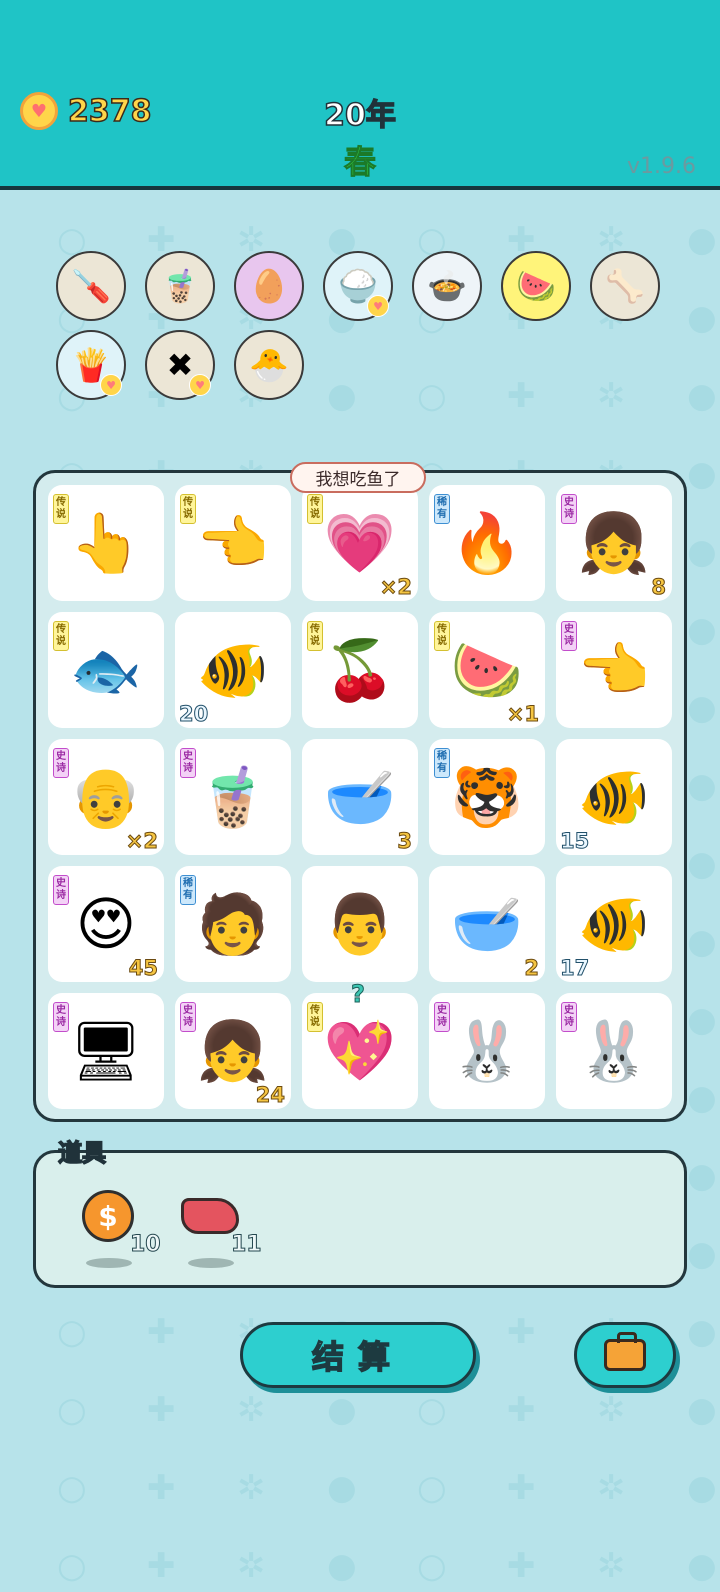 The image size is (720, 1592). What do you see at coordinates (358, 286) in the screenshot?
I see `item-slot-rice-bowl: 🍚 ♥` at bounding box center [358, 286].